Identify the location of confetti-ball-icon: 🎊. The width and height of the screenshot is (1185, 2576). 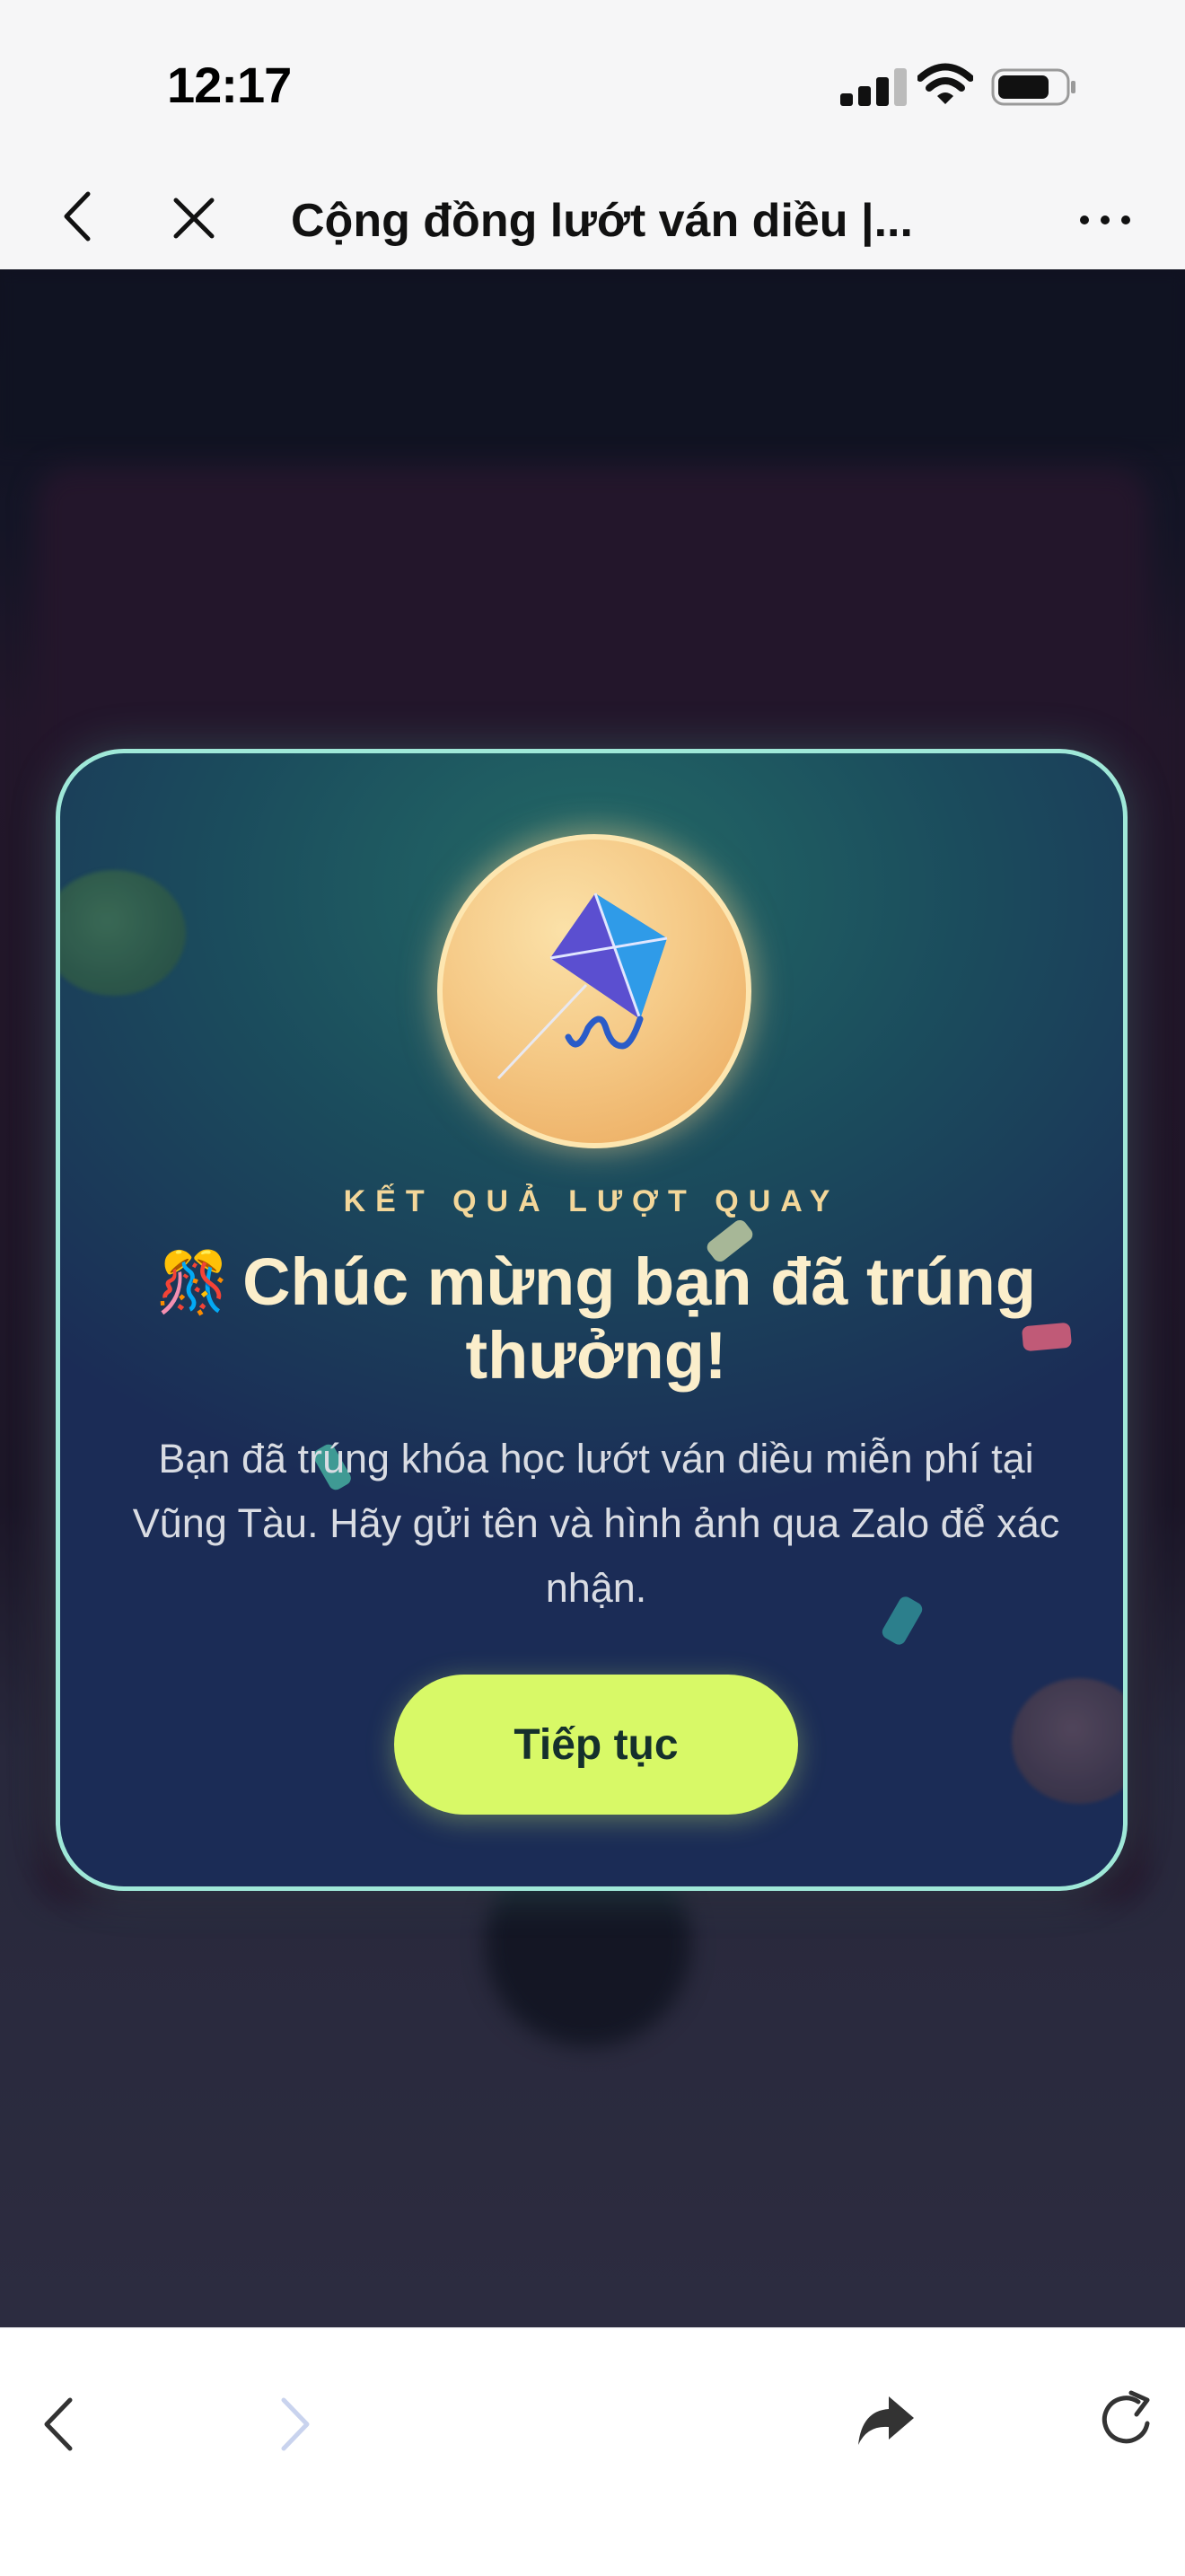
(193, 1282).